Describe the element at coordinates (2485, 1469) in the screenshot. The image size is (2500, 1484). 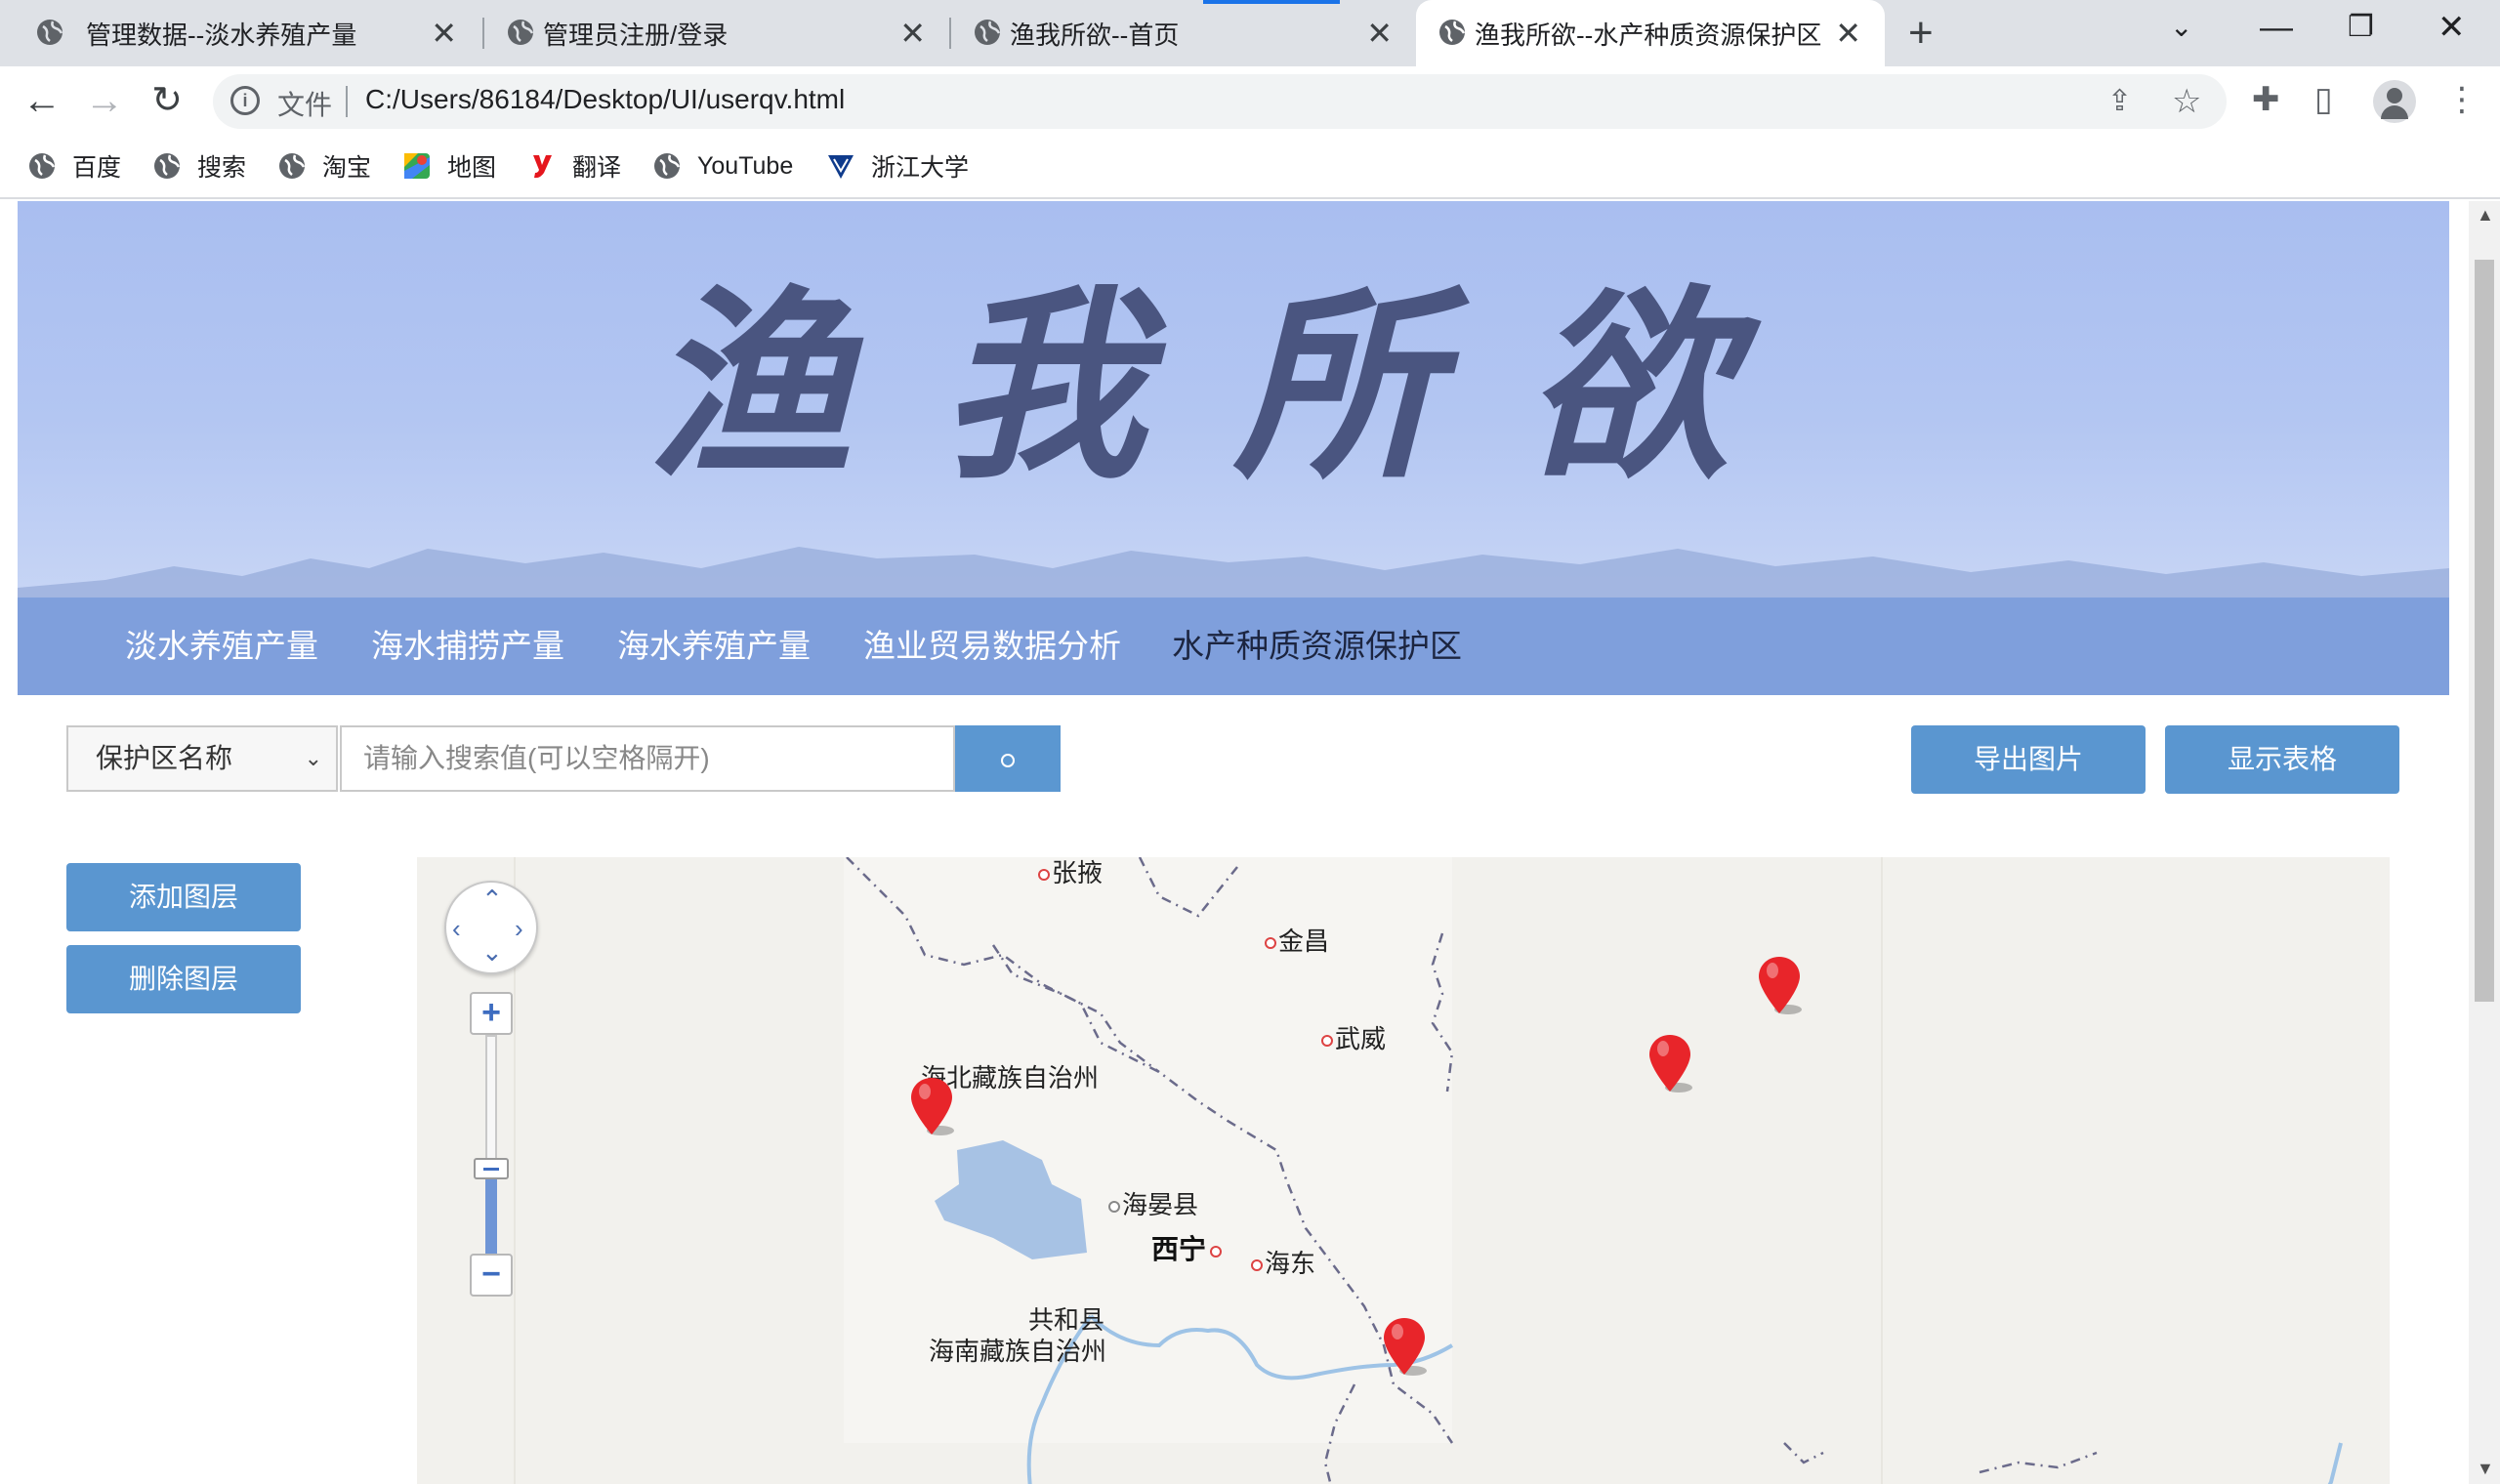
I see `scroll-down-icon: ▼` at that location.